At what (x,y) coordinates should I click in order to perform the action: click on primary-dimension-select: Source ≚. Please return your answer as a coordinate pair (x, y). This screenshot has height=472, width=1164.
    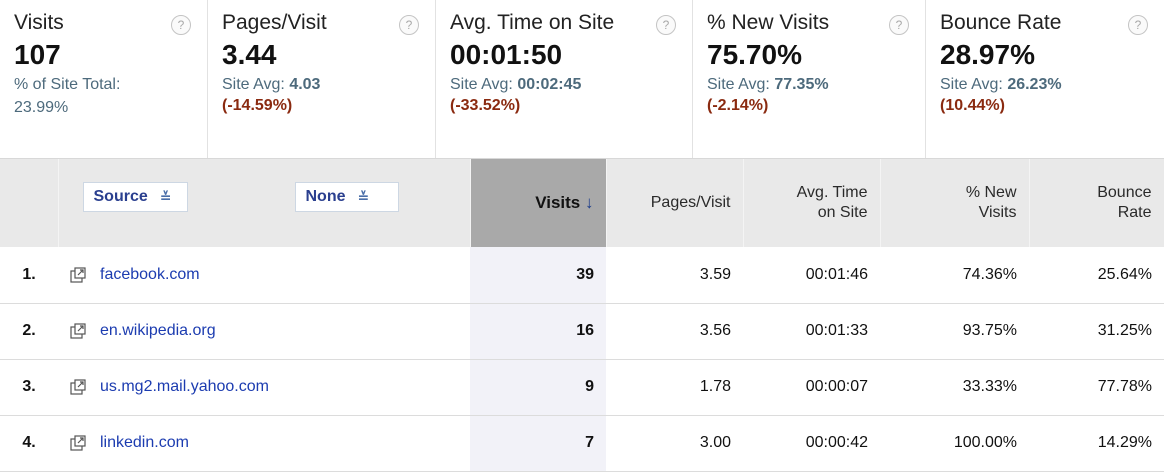
    Looking at the image, I should click on (135, 197).